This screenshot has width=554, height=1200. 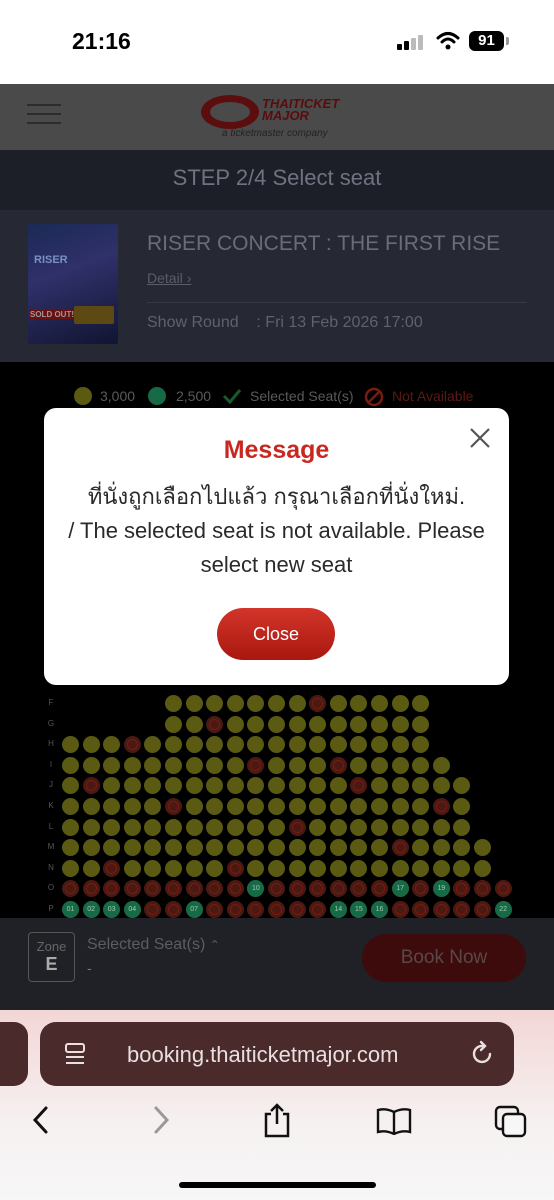 What do you see at coordinates (194, 909) in the screenshot?
I see `seat-available: 07` at bounding box center [194, 909].